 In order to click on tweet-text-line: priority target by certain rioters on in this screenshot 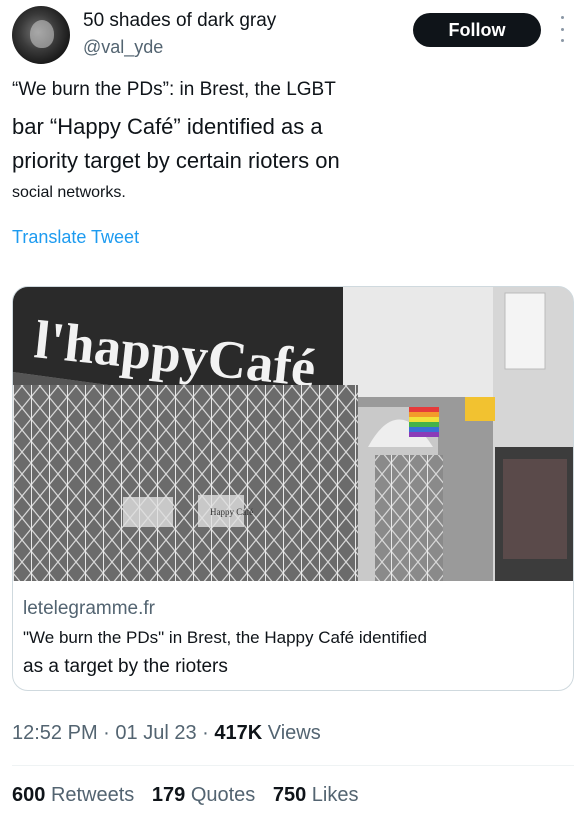, I will do `click(176, 160)`.